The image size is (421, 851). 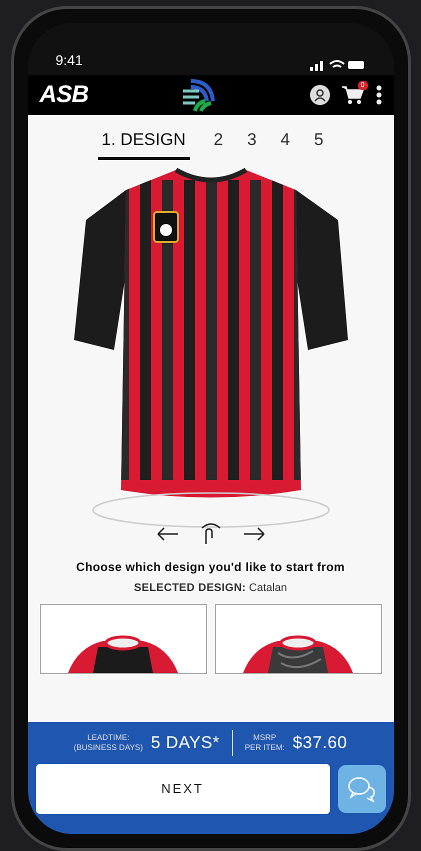 What do you see at coordinates (379, 95) in the screenshot?
I see `more-menu-icon` at bounding box center [379, 95].